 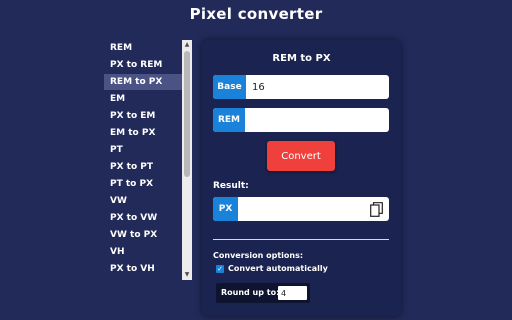 I want to click on sidebar-item-vw: VW, so click(x=143, y=201).